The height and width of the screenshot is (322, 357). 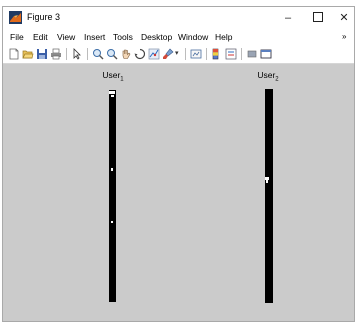 What do you see at coordinates (196, 54) in the screenshot?
I see `link-plot-icon` at bounding box center [196, 54].